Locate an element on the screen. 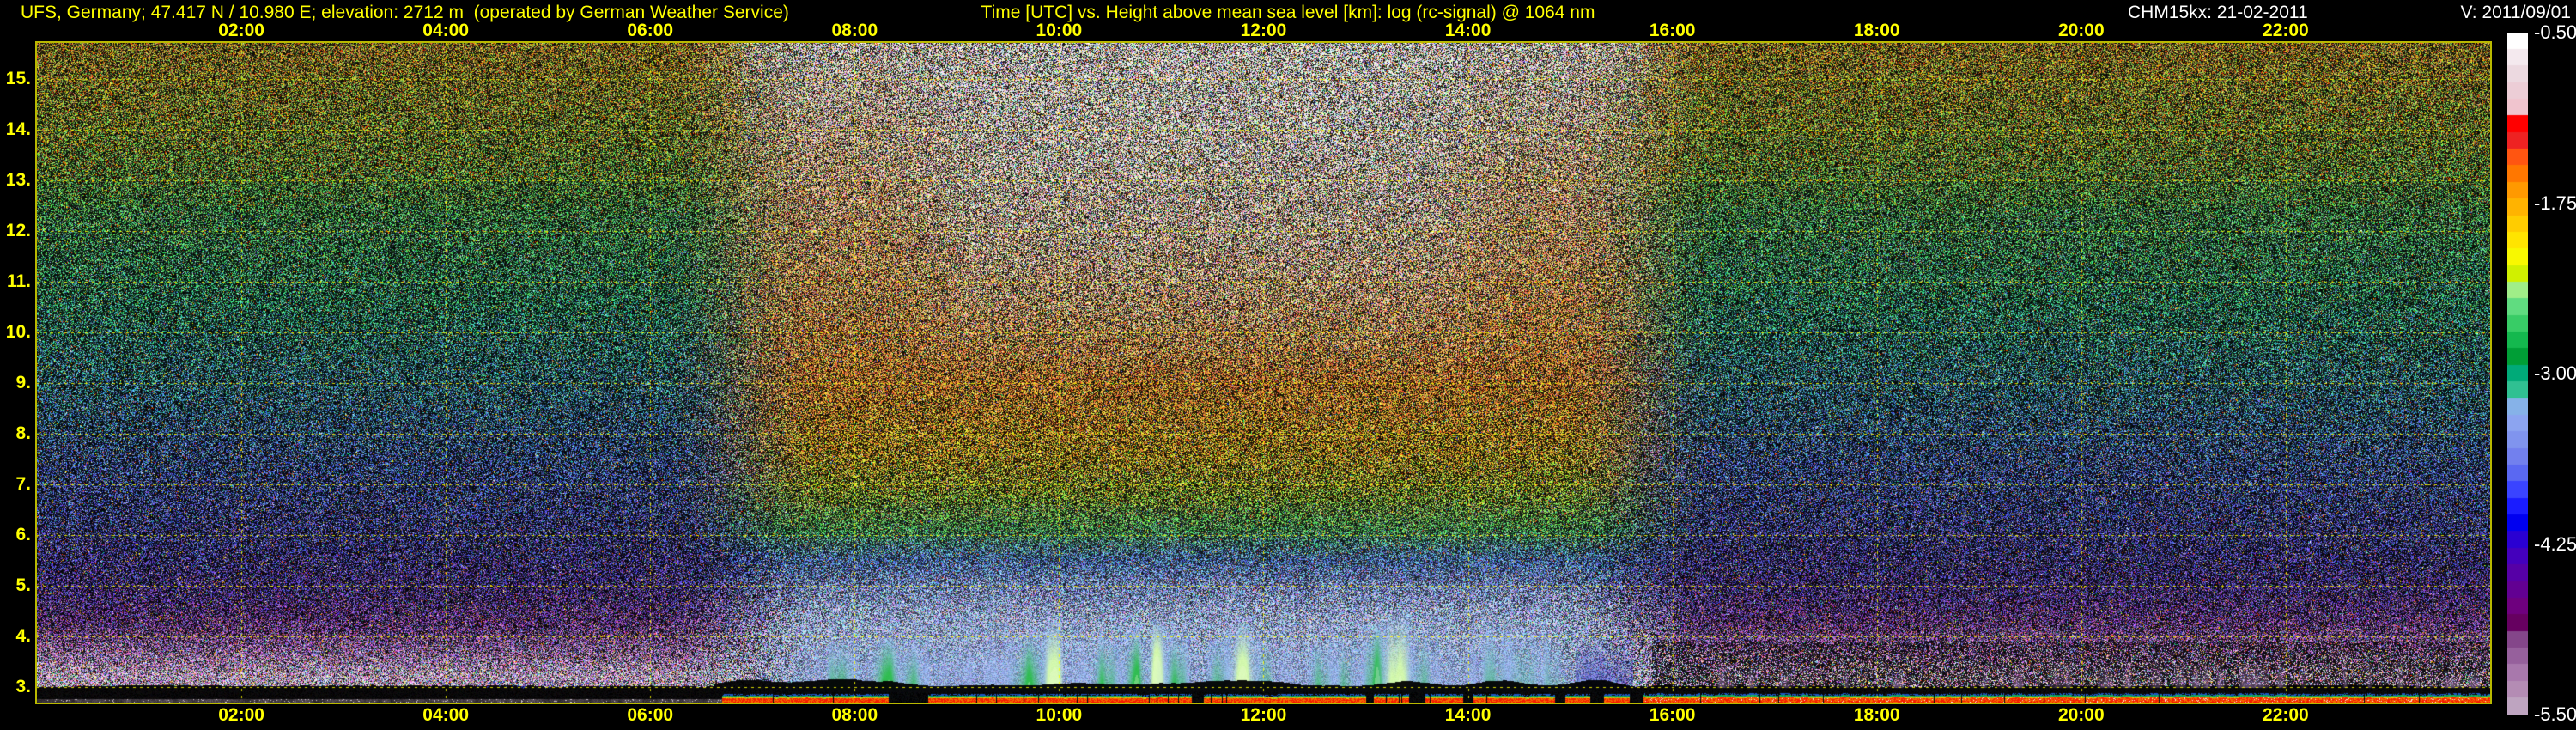 The width and height of the screenshot is (2576, 730). x-tick-label-top: 22:00 is located at coordinates (2286, 30).